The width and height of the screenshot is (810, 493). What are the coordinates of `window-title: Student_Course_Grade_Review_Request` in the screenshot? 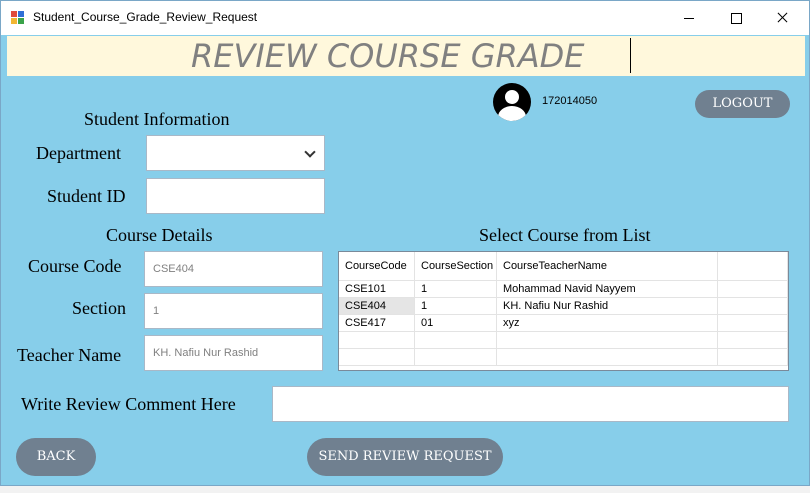 It's located at (145, 17).